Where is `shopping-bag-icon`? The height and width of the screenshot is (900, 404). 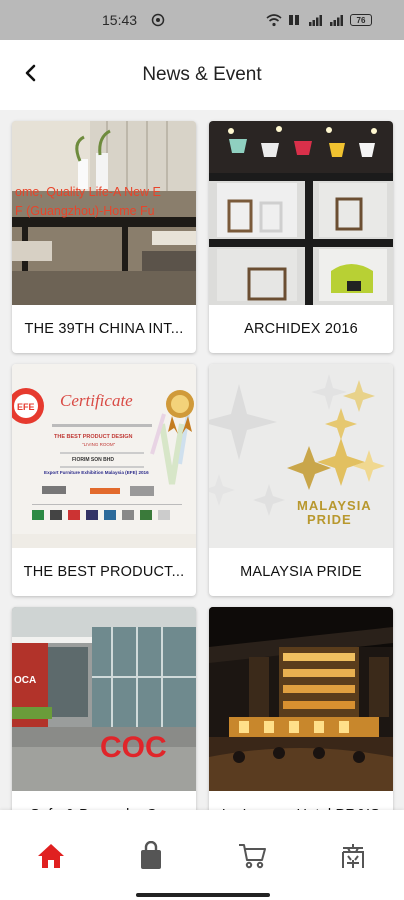
shopping-bag-icon is located at coordinates (151, 858).